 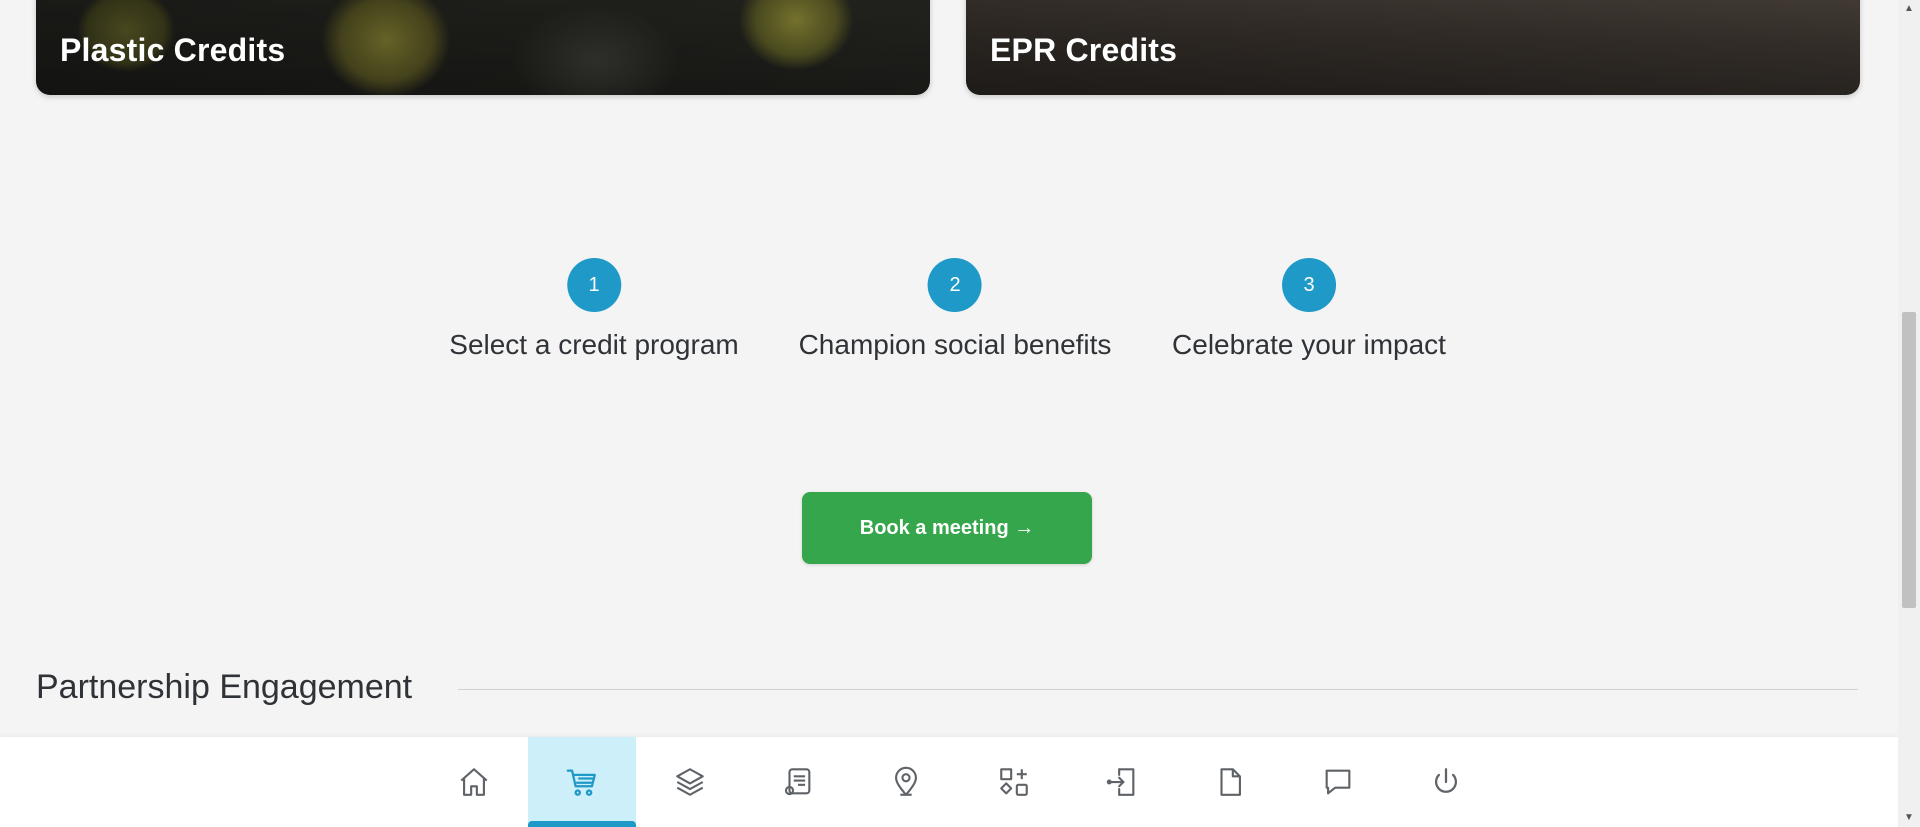 What do you see at coordinates (955, 344) in the screenshot?
I see `step-label: Champion social benefits` at bounding box center [955, 344].